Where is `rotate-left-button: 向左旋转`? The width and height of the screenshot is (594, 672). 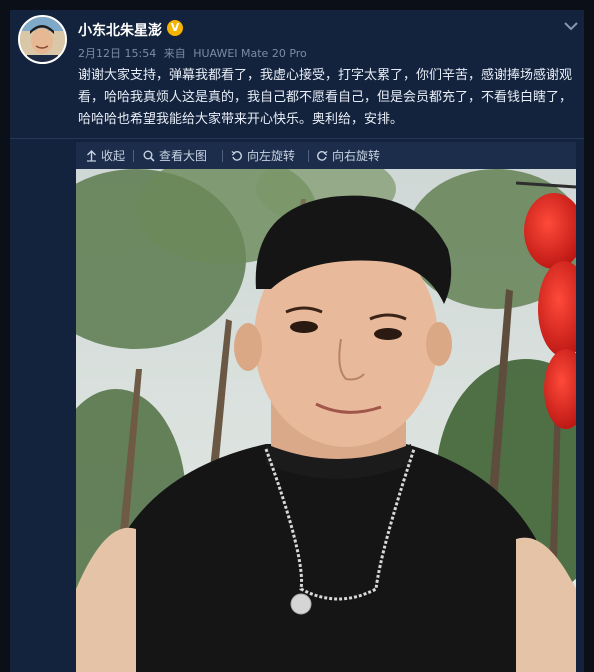
rotate-left-button: 向左旋转 is located at coordinates (263, 155).